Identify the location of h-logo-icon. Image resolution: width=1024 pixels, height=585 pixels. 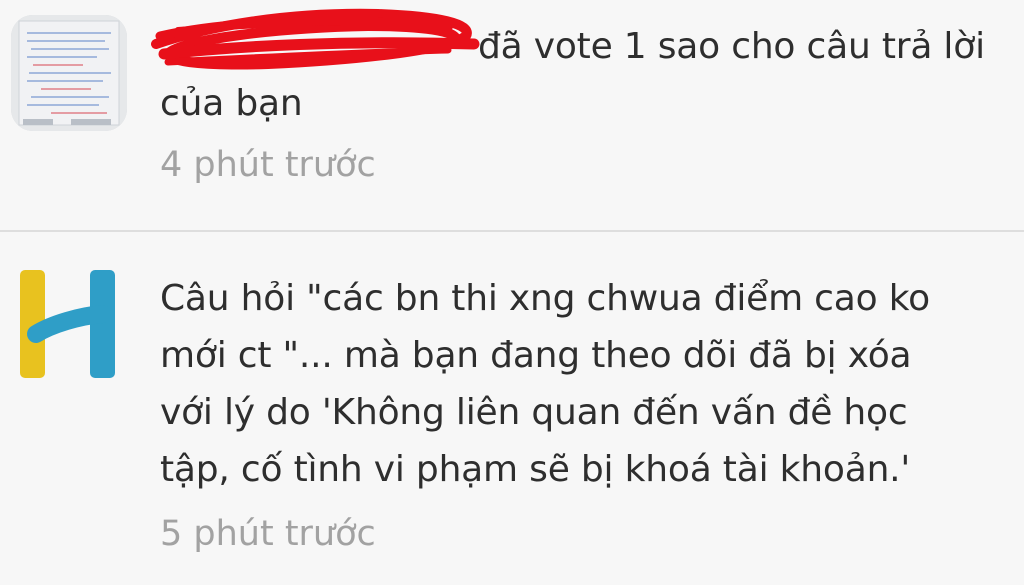
(67, 324).